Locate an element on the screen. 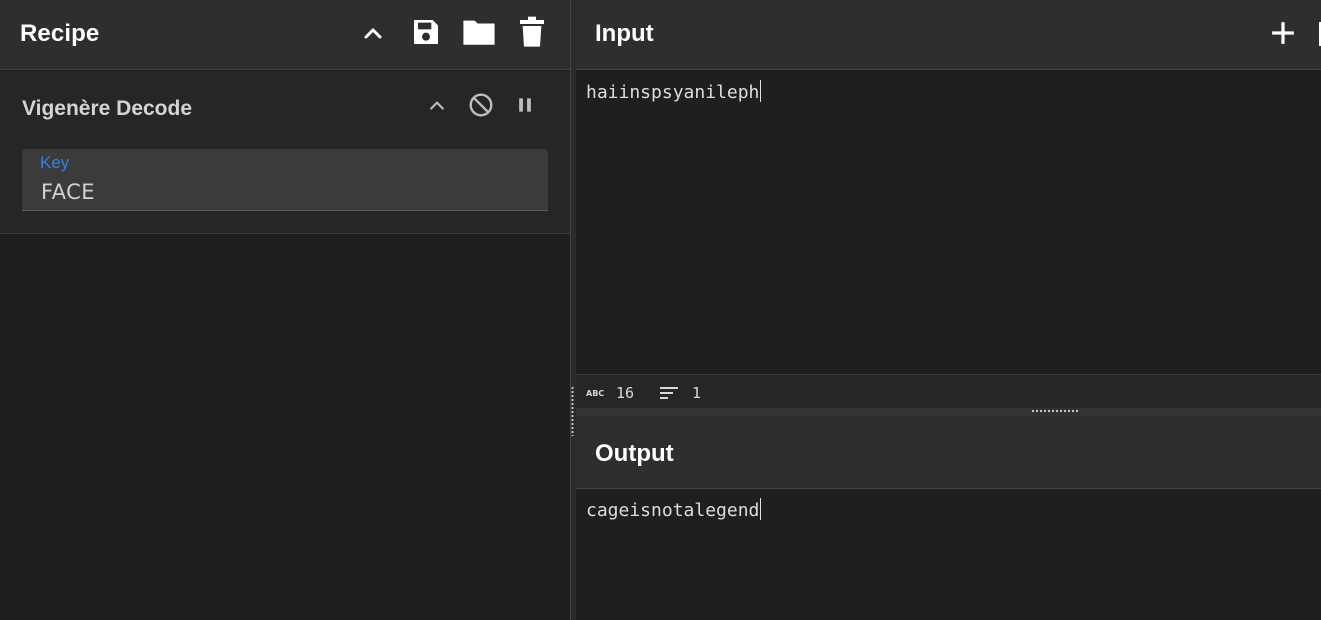 The height and width of the screenshot is (620, 1321). output-text: cageisnotalegend is located at coordinates (673, 510).